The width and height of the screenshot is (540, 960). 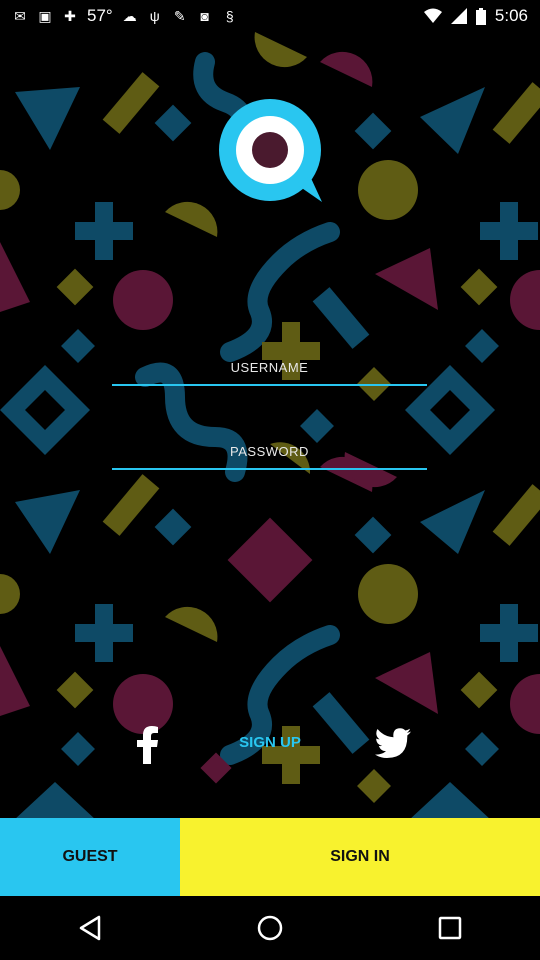 I want to click on username-field, so click(x=269, y=368).